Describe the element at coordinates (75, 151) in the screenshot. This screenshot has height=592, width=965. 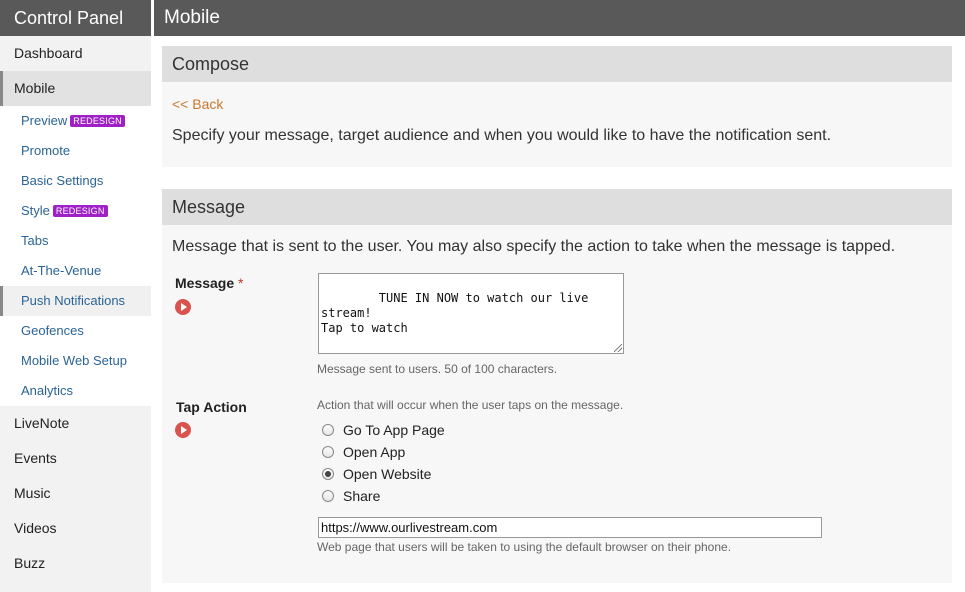
I see `subnav-item-promote: Promote` at that location.